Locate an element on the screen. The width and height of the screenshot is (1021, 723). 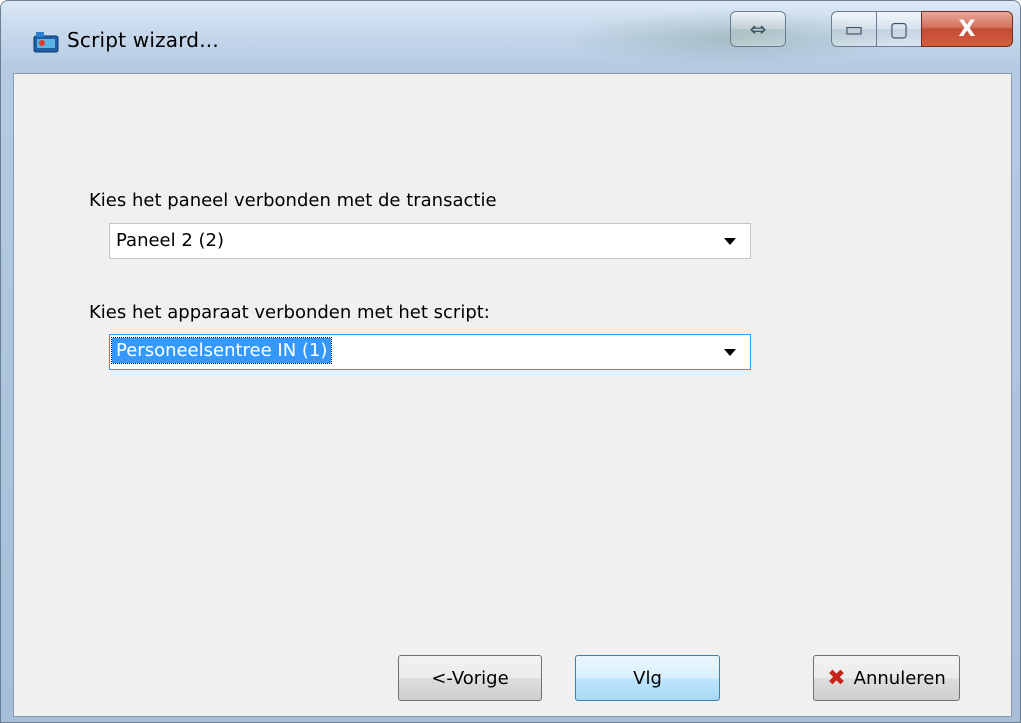
resize-icon: ⇔ is located at coordinates (758, 29).